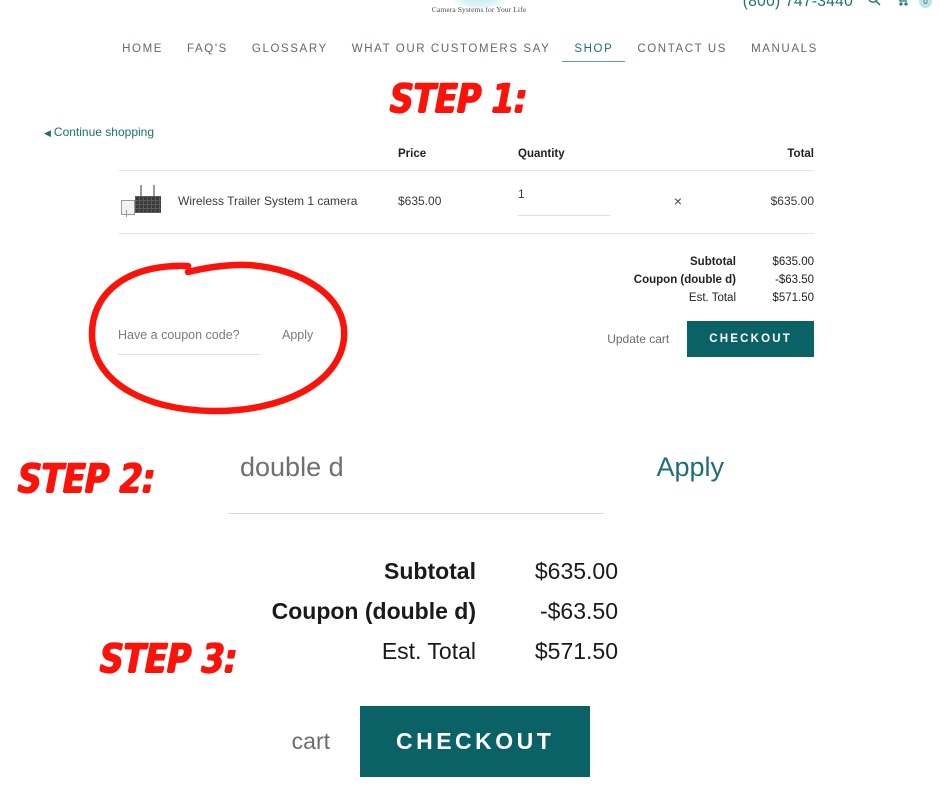 This screenshot has width=940, height=788. I want to click on coupon-value: -$63.50, so click(794, 280).